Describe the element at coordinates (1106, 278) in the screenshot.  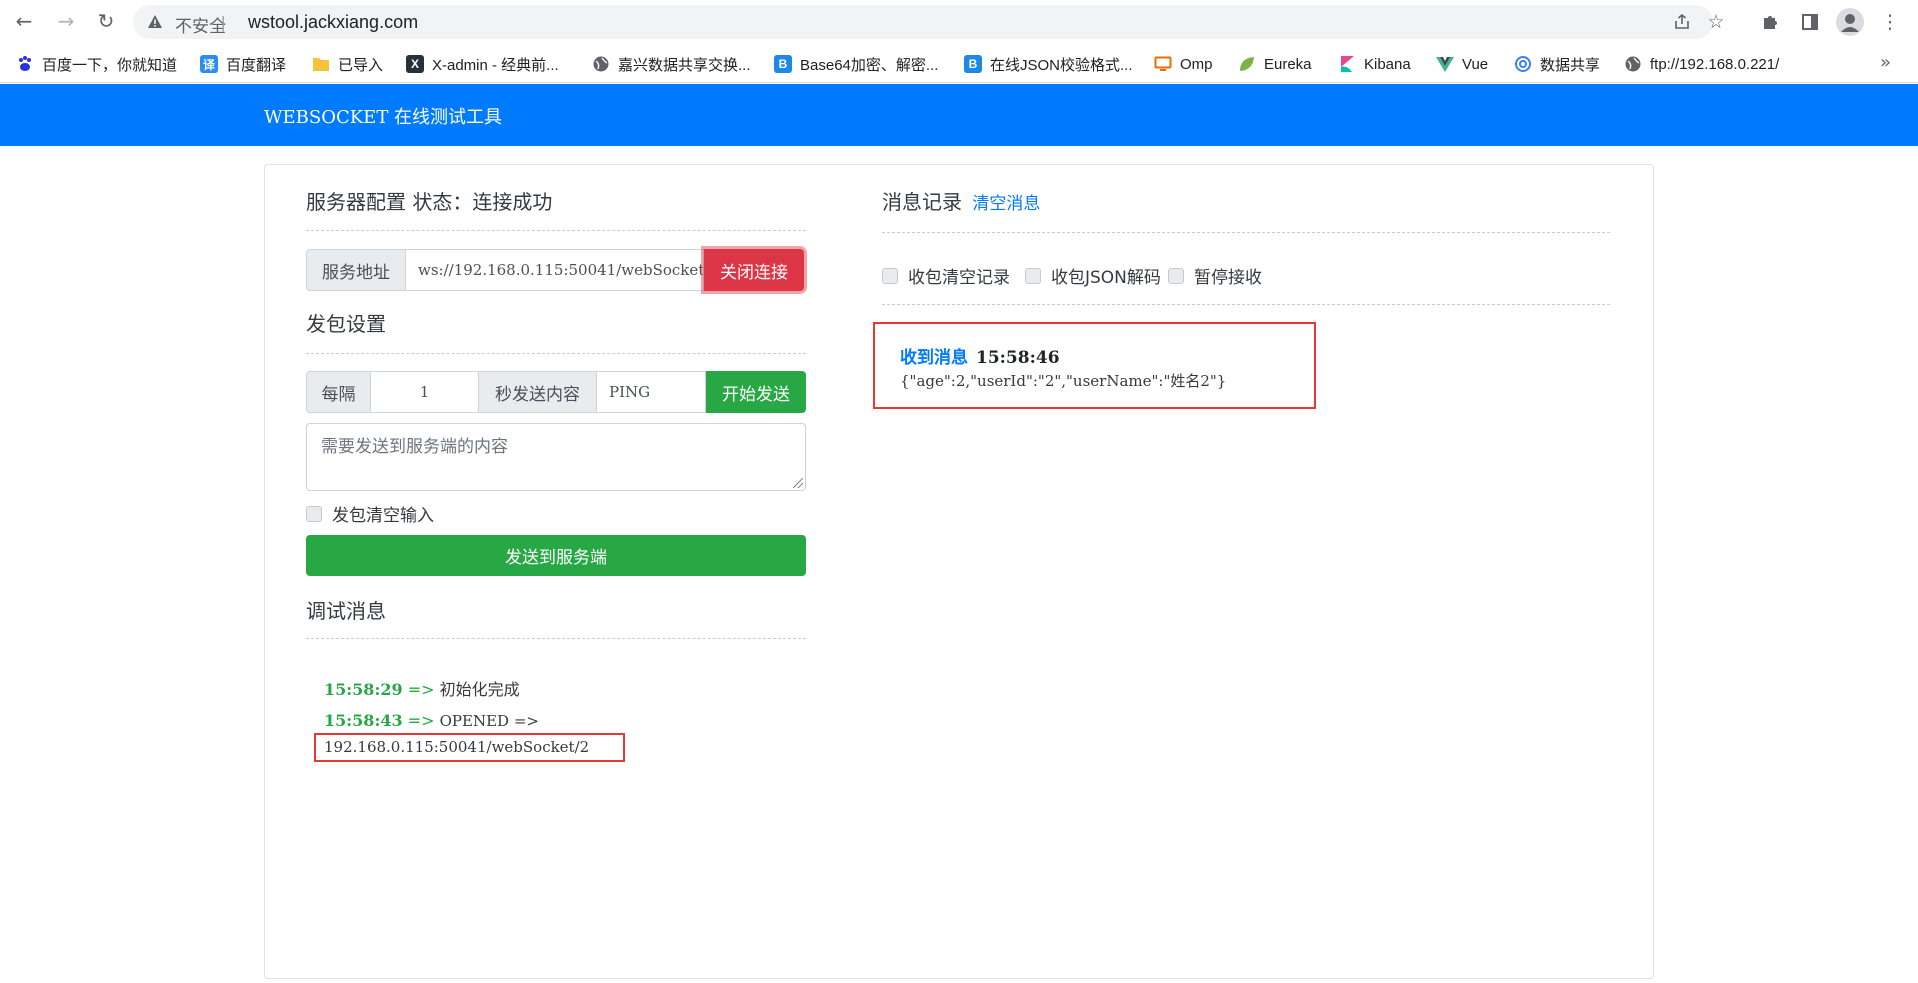
I see `recv-json-decode-label: 收包JSON解码` at that location.